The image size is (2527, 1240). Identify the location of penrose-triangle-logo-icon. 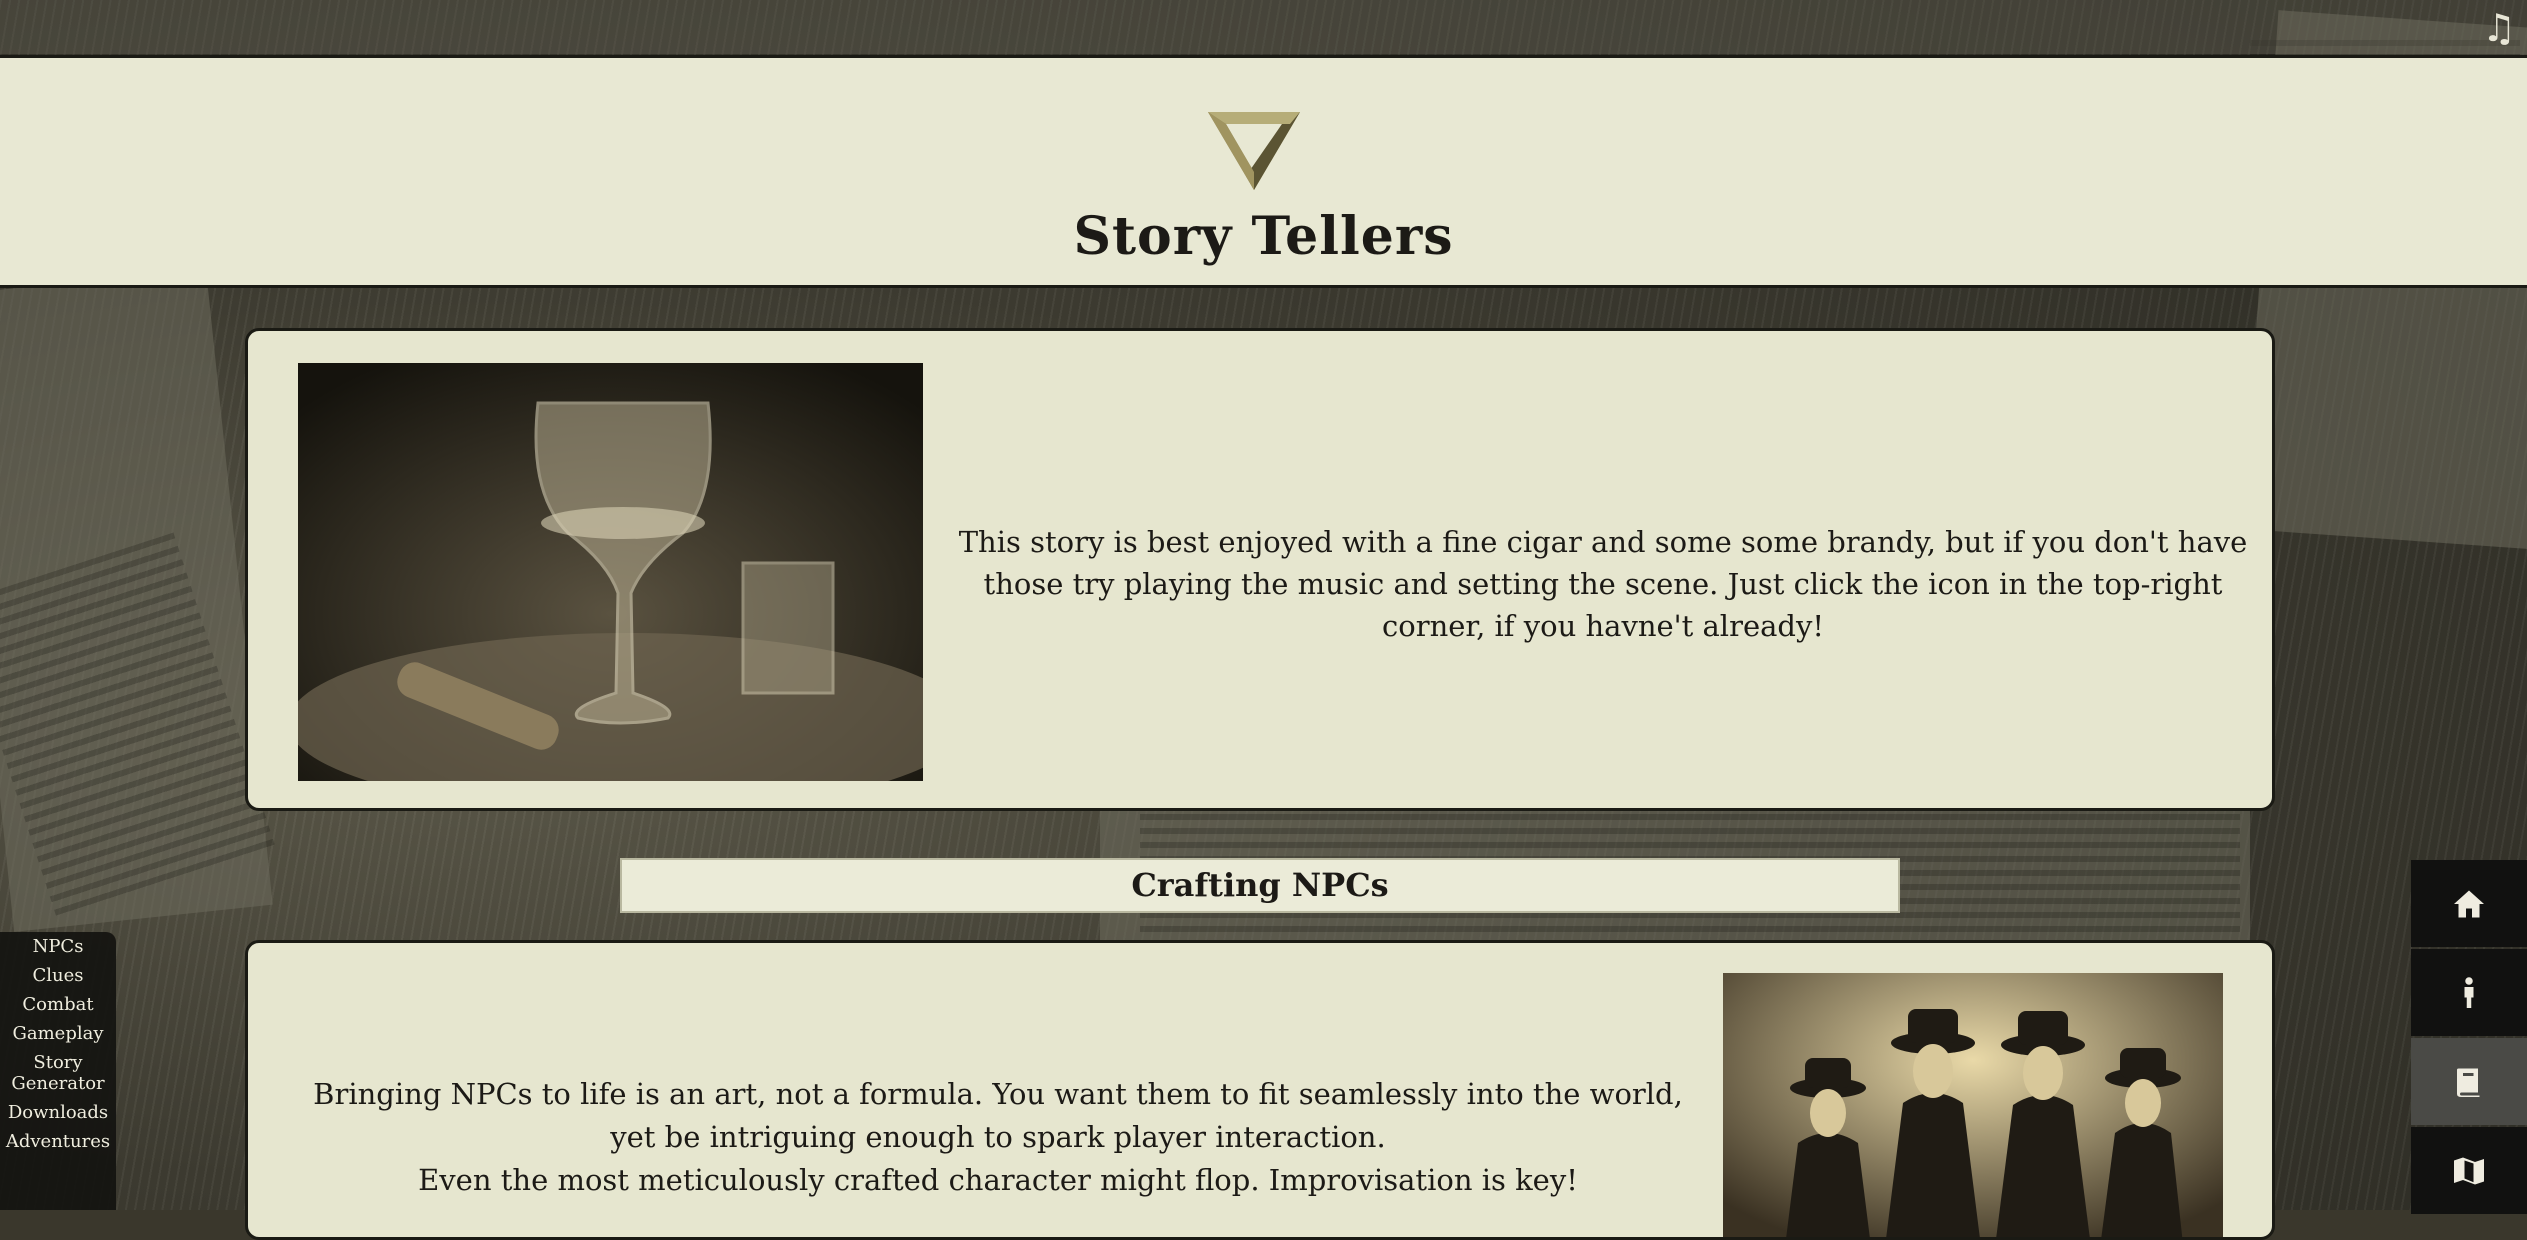
(1254, 151).